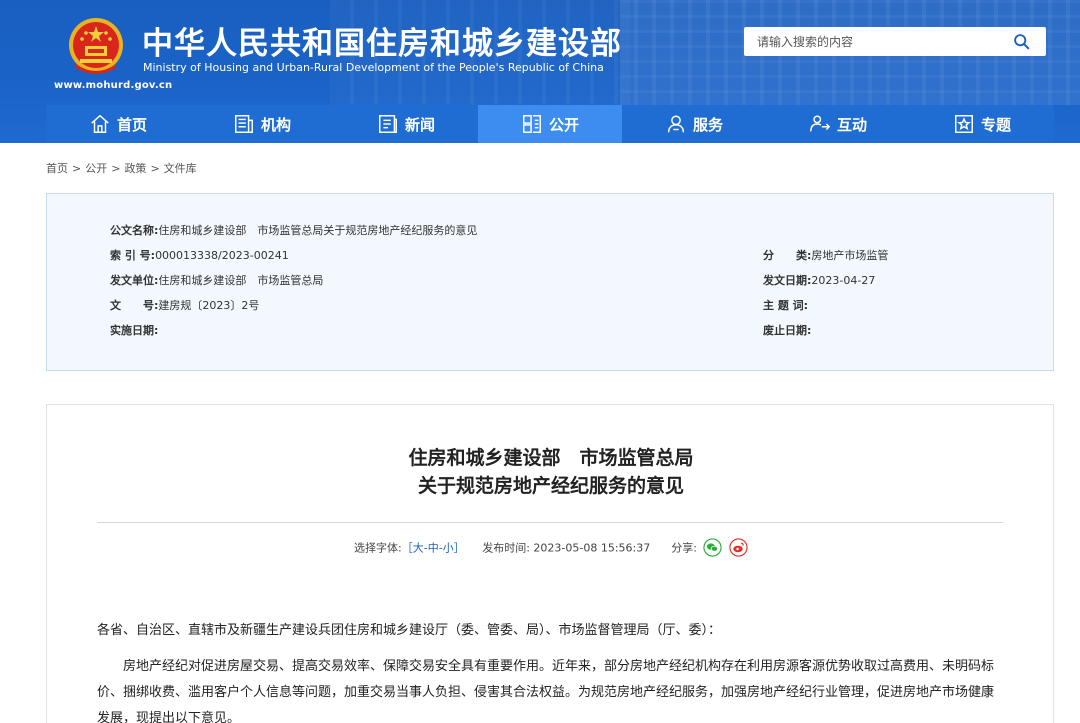 The image size is (1080, 723). What do you see at coordinates (550, 522) in the screenshot?
I see `title-divider` at bounding box center [550, 522].